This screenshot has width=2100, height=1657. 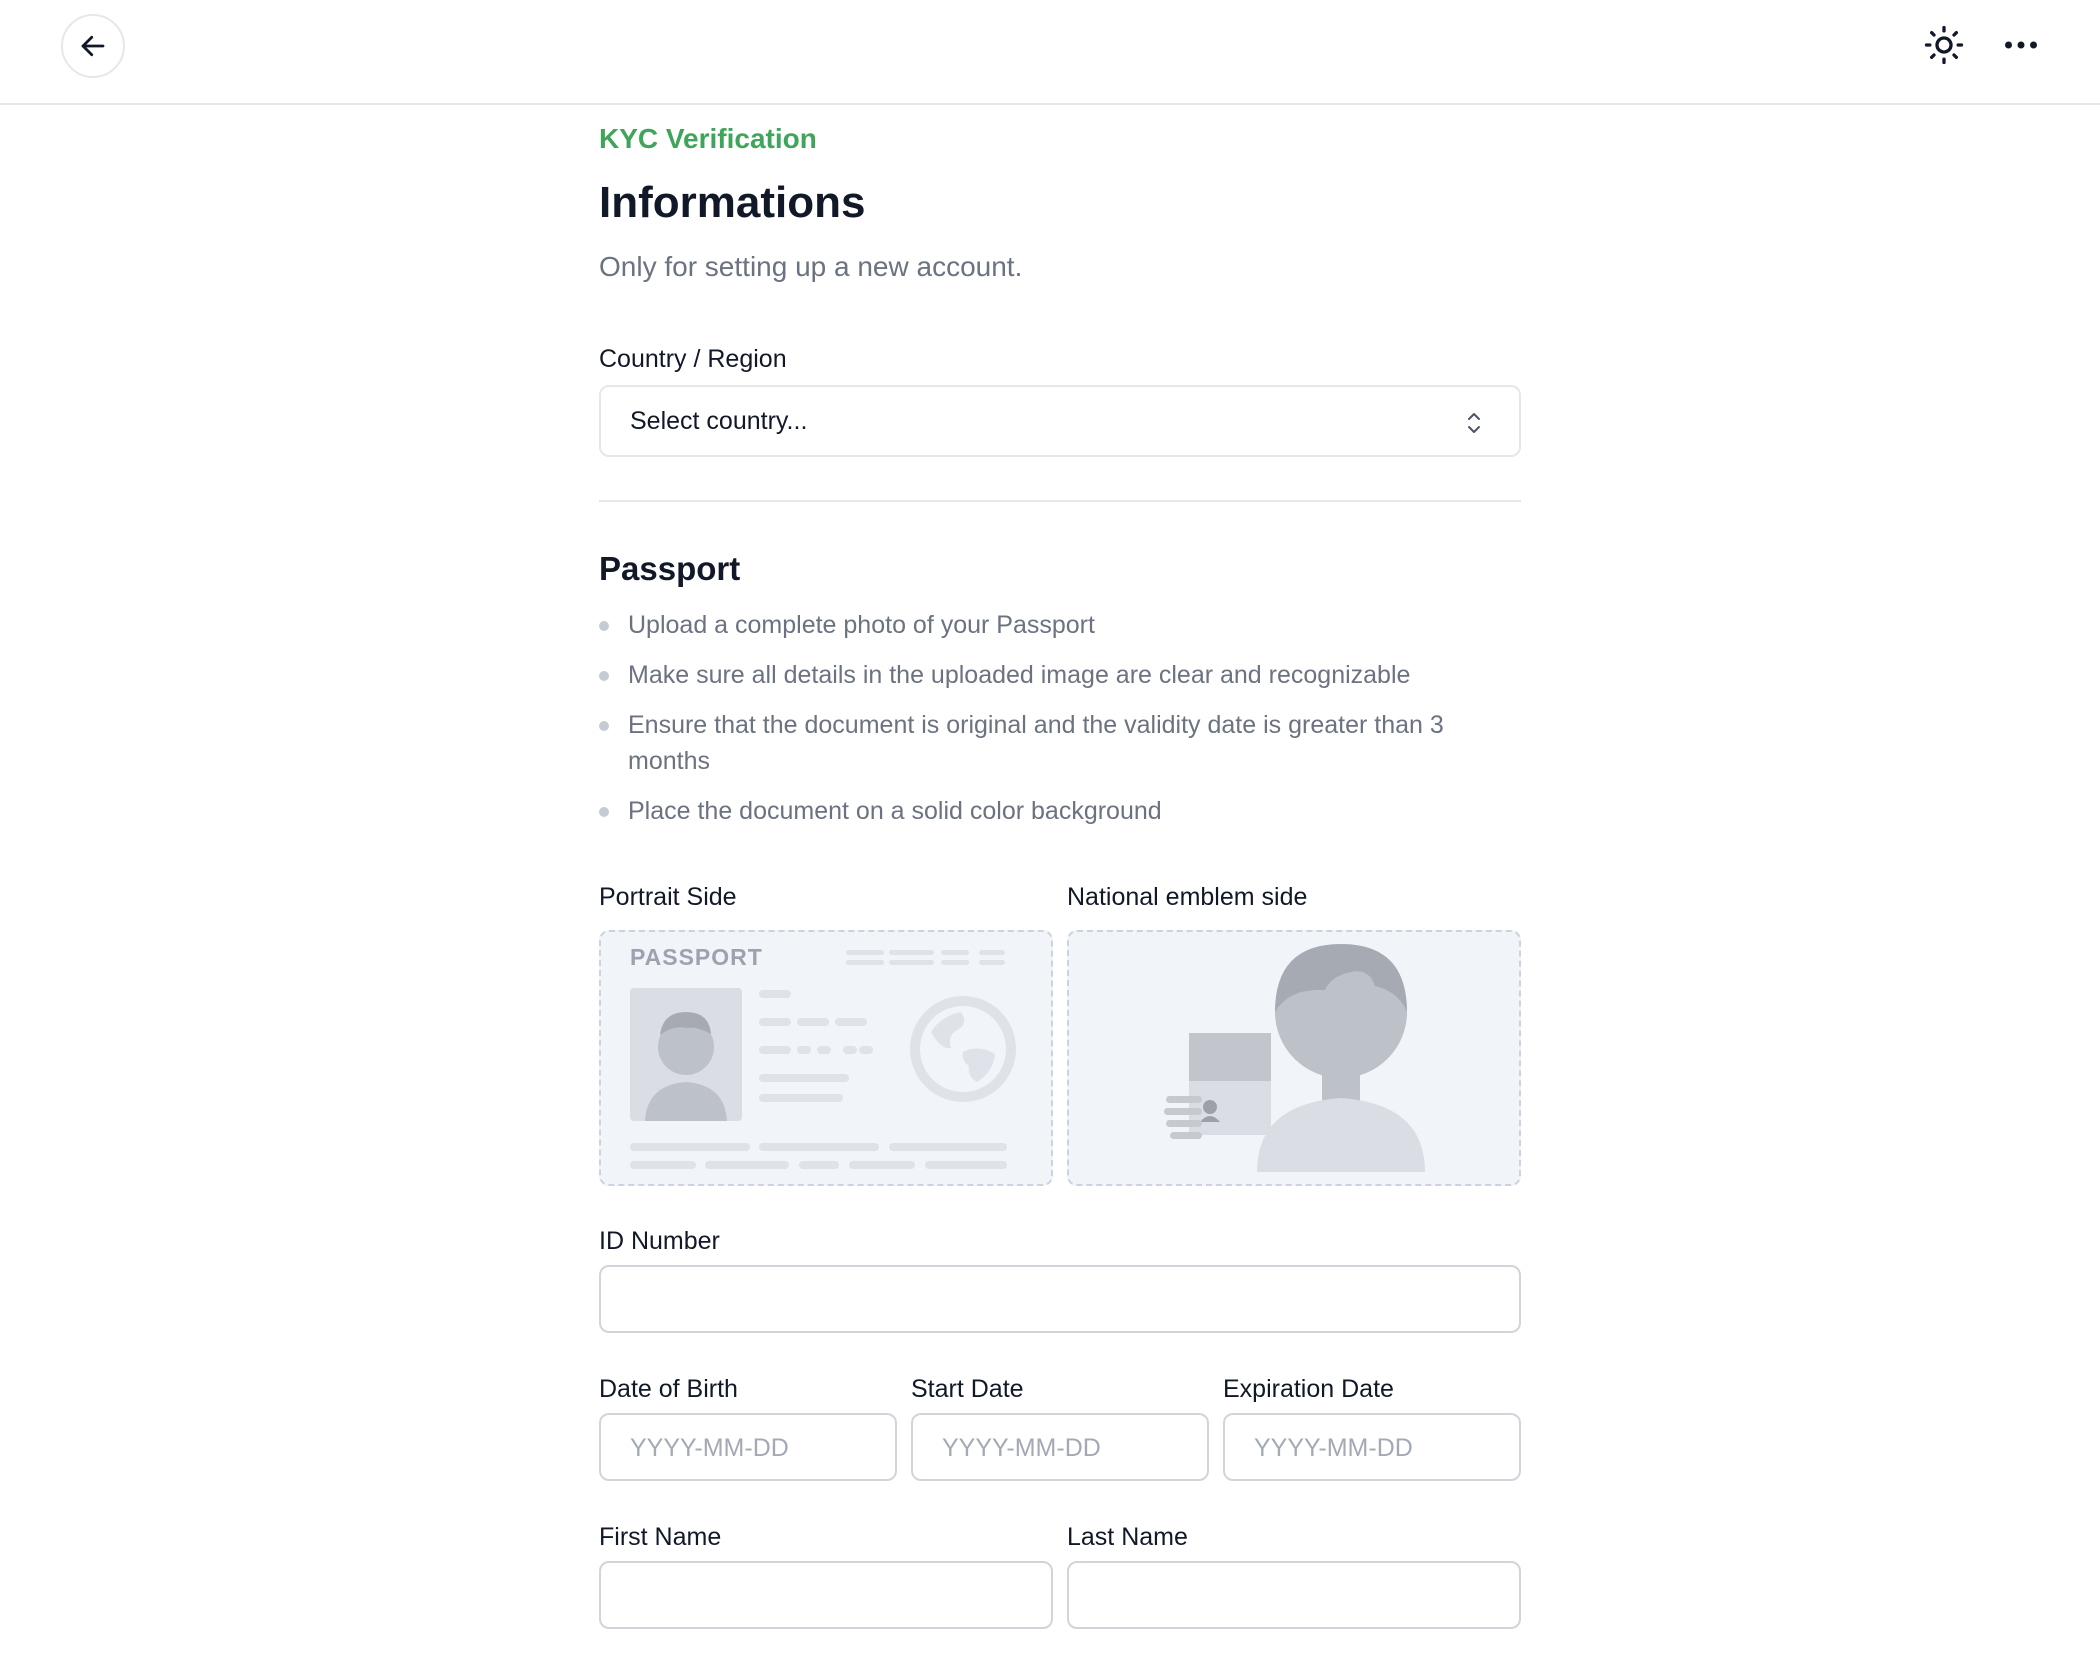 I want to click on emblem-side-upload, so click(x=1294, y=1058).